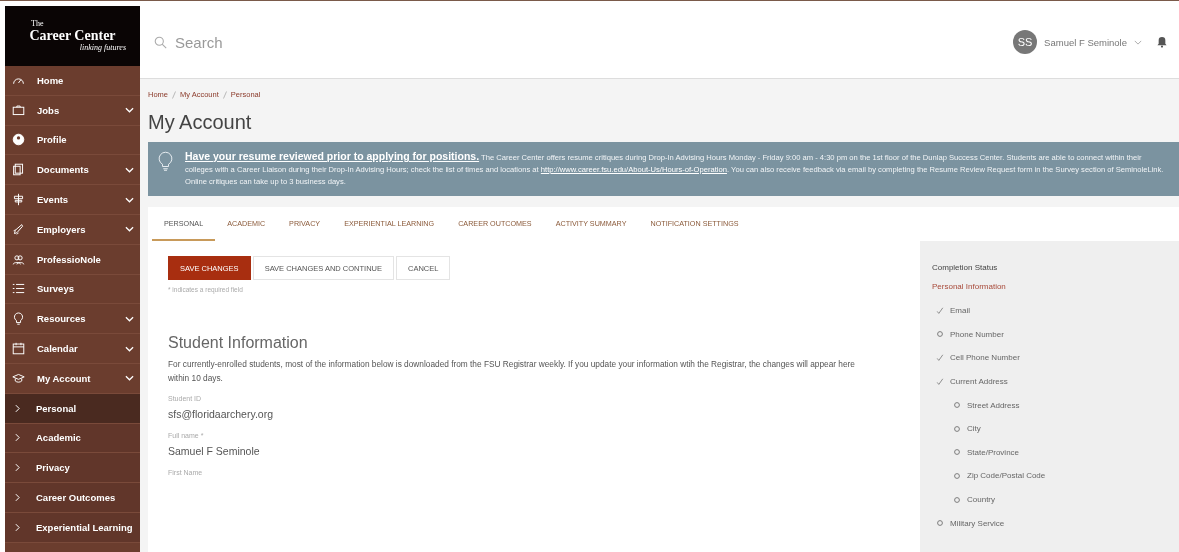 This screenshot has height=552, width=1179. What do you see at coordinates (993, 405) in the screenshot?
I see `completion-item: Street Address` at bounding box center [993, 405].